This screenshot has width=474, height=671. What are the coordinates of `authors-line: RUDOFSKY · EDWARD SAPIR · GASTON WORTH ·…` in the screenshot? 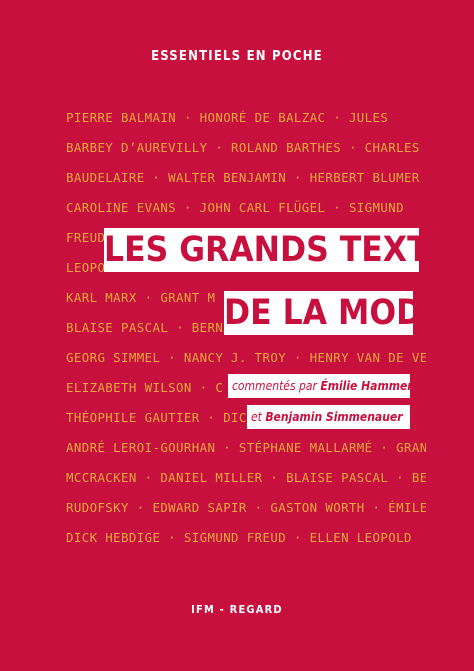 It's located at (246, 507).